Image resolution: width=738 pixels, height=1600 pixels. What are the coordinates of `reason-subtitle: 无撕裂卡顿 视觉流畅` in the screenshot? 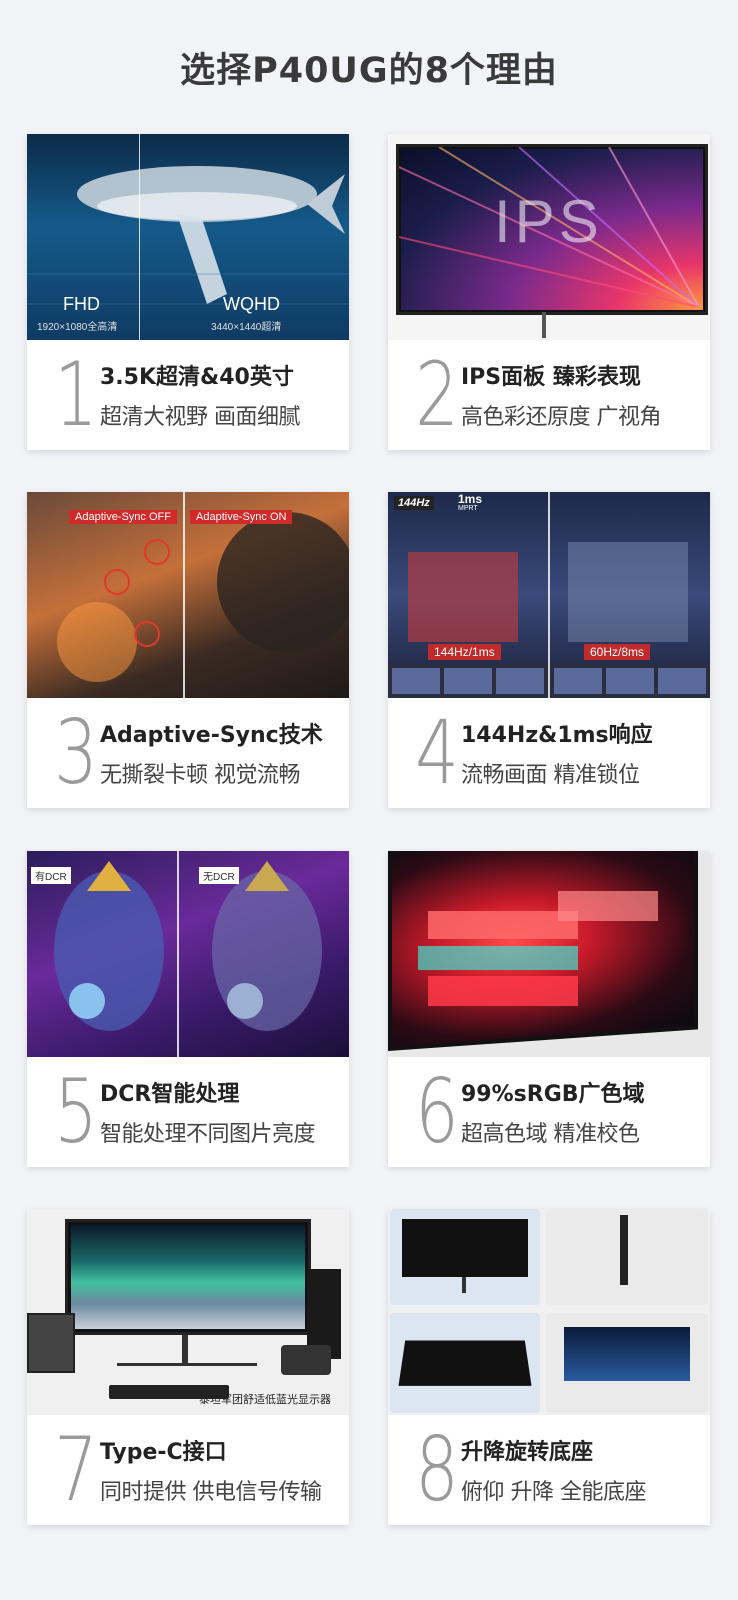 It's located at (200, 775).